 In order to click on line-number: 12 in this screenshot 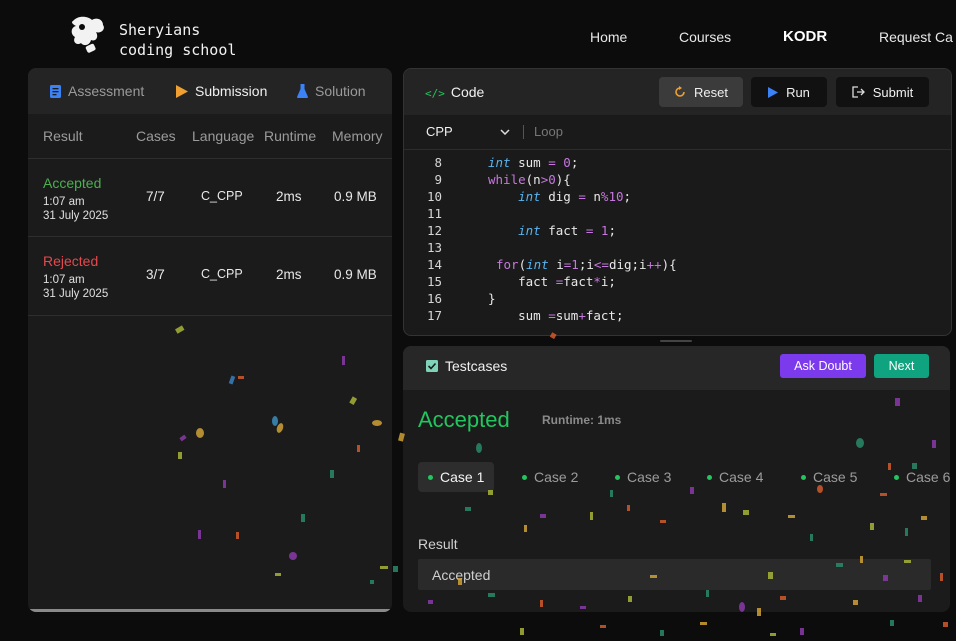, I will do `click(434, 230)`.